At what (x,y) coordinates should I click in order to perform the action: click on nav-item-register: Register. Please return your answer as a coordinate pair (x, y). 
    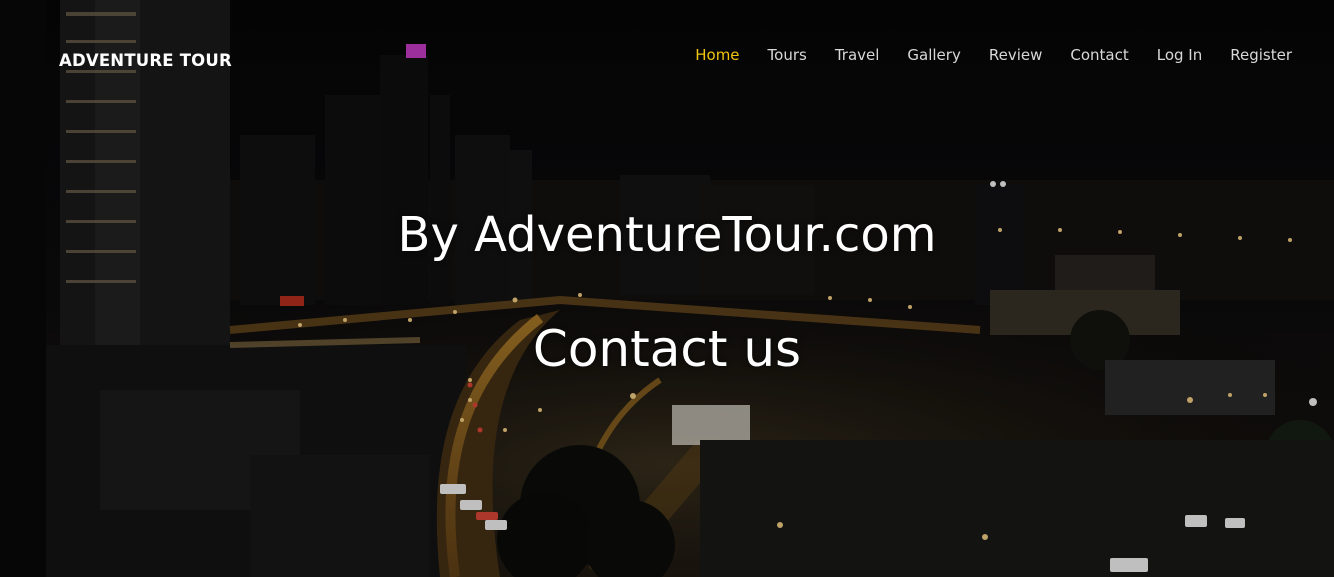
    Looking at the image, I should click on (1247, 55).